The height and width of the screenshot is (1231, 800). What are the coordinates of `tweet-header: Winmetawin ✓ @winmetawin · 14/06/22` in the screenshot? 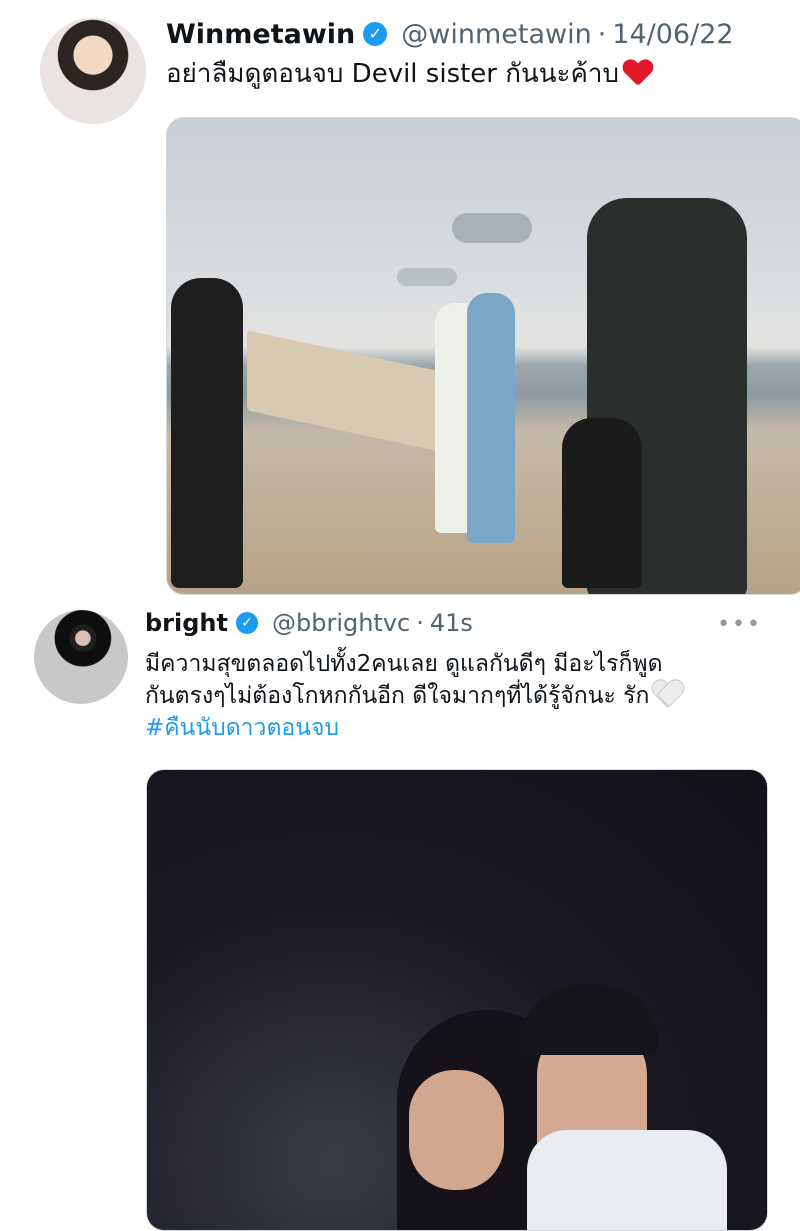 It's located at (450, 34).